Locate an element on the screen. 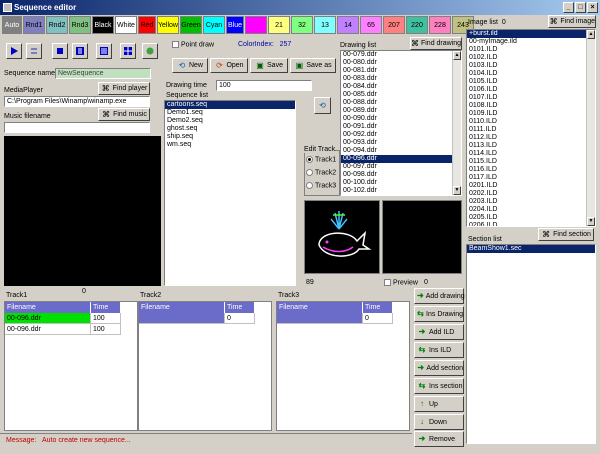  drawing-list-item: 00-090.ddr is located at coordinates (401, 119).